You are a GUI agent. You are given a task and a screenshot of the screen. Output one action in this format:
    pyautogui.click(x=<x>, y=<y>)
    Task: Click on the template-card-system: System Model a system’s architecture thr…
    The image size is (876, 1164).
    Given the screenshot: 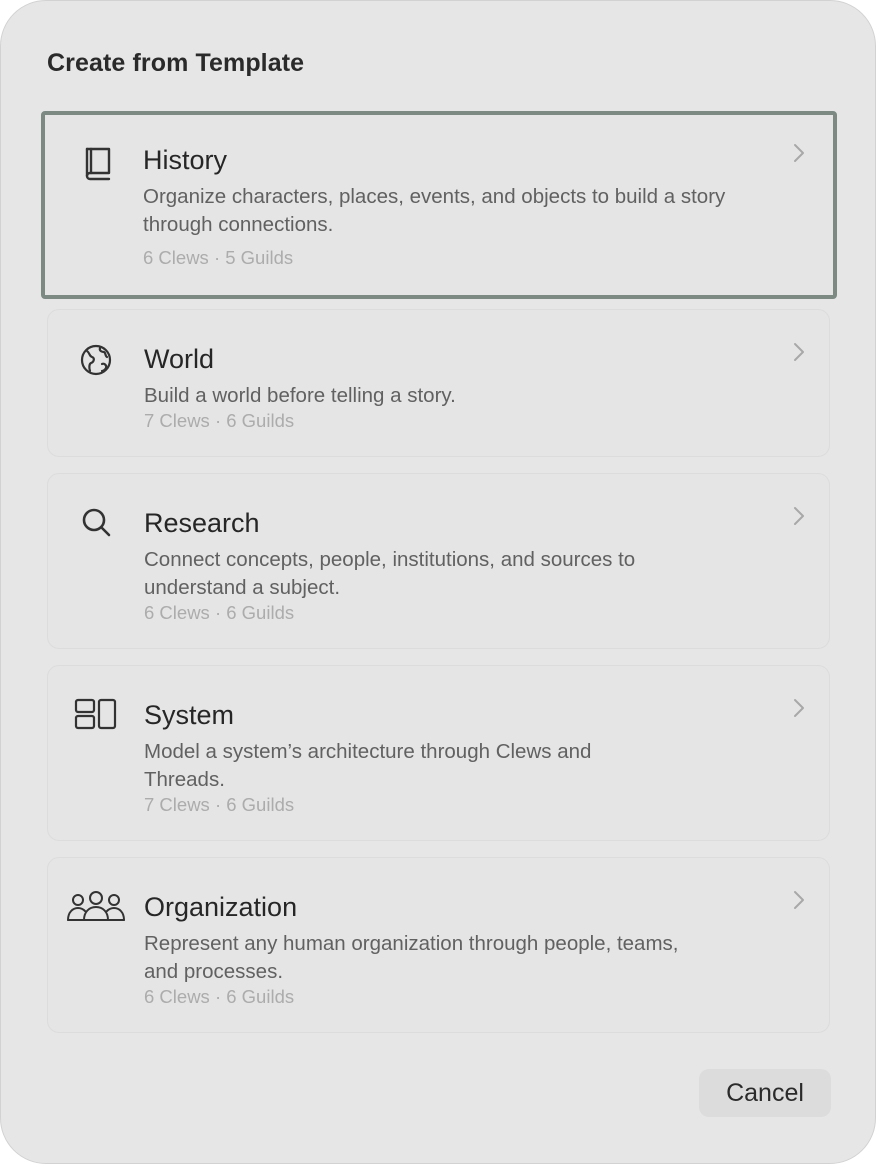 What is the action you would take?
    pyautogui.click(x=438, y=753)
    